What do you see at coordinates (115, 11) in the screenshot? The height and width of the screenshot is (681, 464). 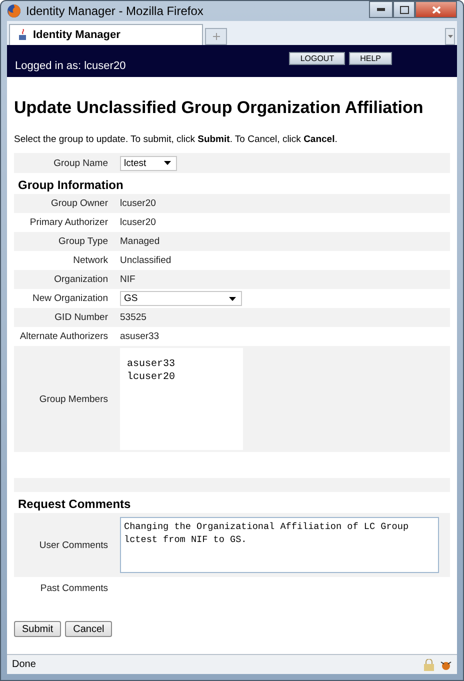 I see `window-title: Identity Manager - Mozilla Firefox` at bounding box center [115, 11].